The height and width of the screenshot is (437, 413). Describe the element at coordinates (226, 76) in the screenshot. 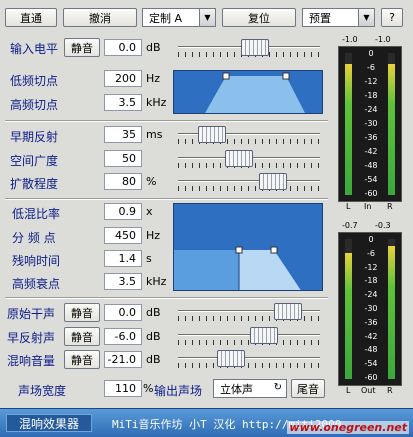

I see `low-cut-handle` at that location.